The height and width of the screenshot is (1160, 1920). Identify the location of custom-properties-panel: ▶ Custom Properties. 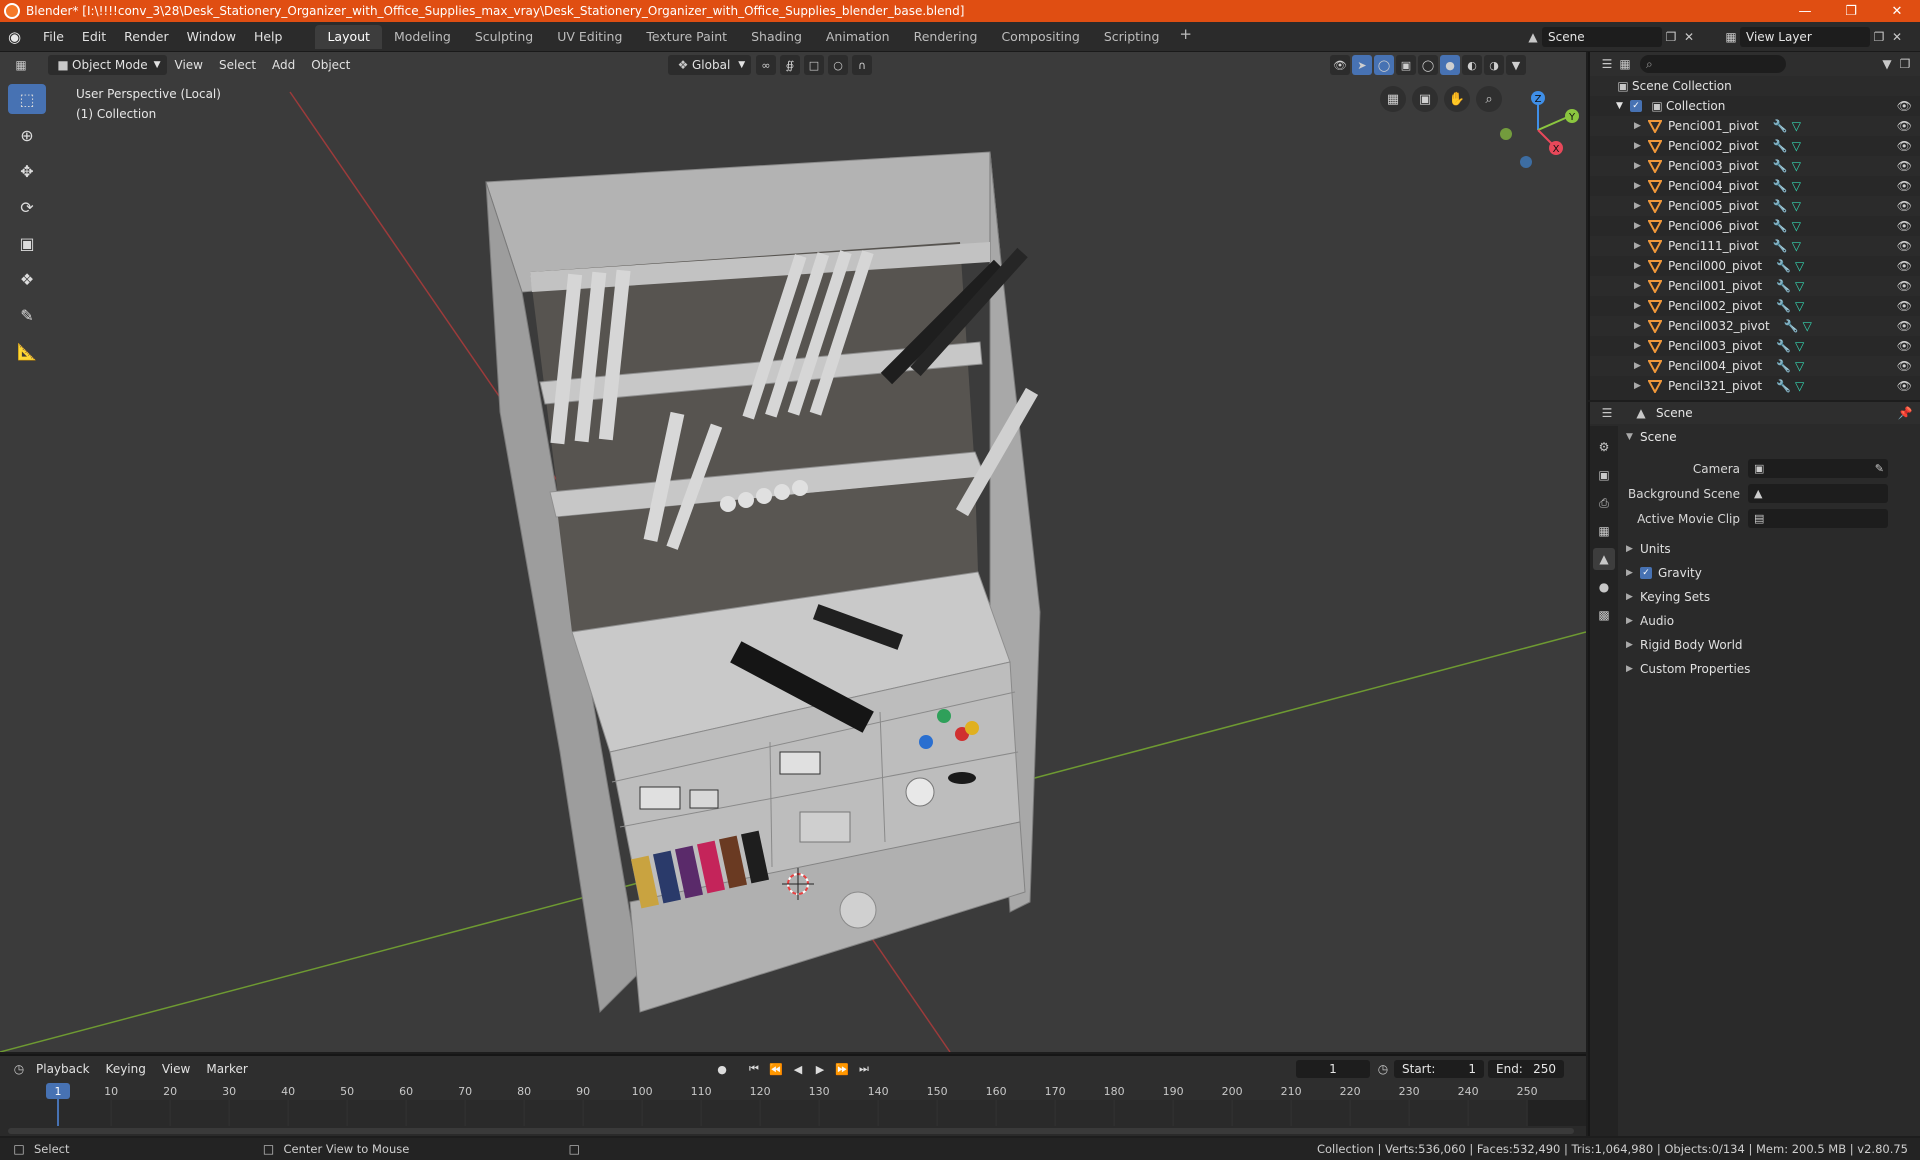
(1770, 669).